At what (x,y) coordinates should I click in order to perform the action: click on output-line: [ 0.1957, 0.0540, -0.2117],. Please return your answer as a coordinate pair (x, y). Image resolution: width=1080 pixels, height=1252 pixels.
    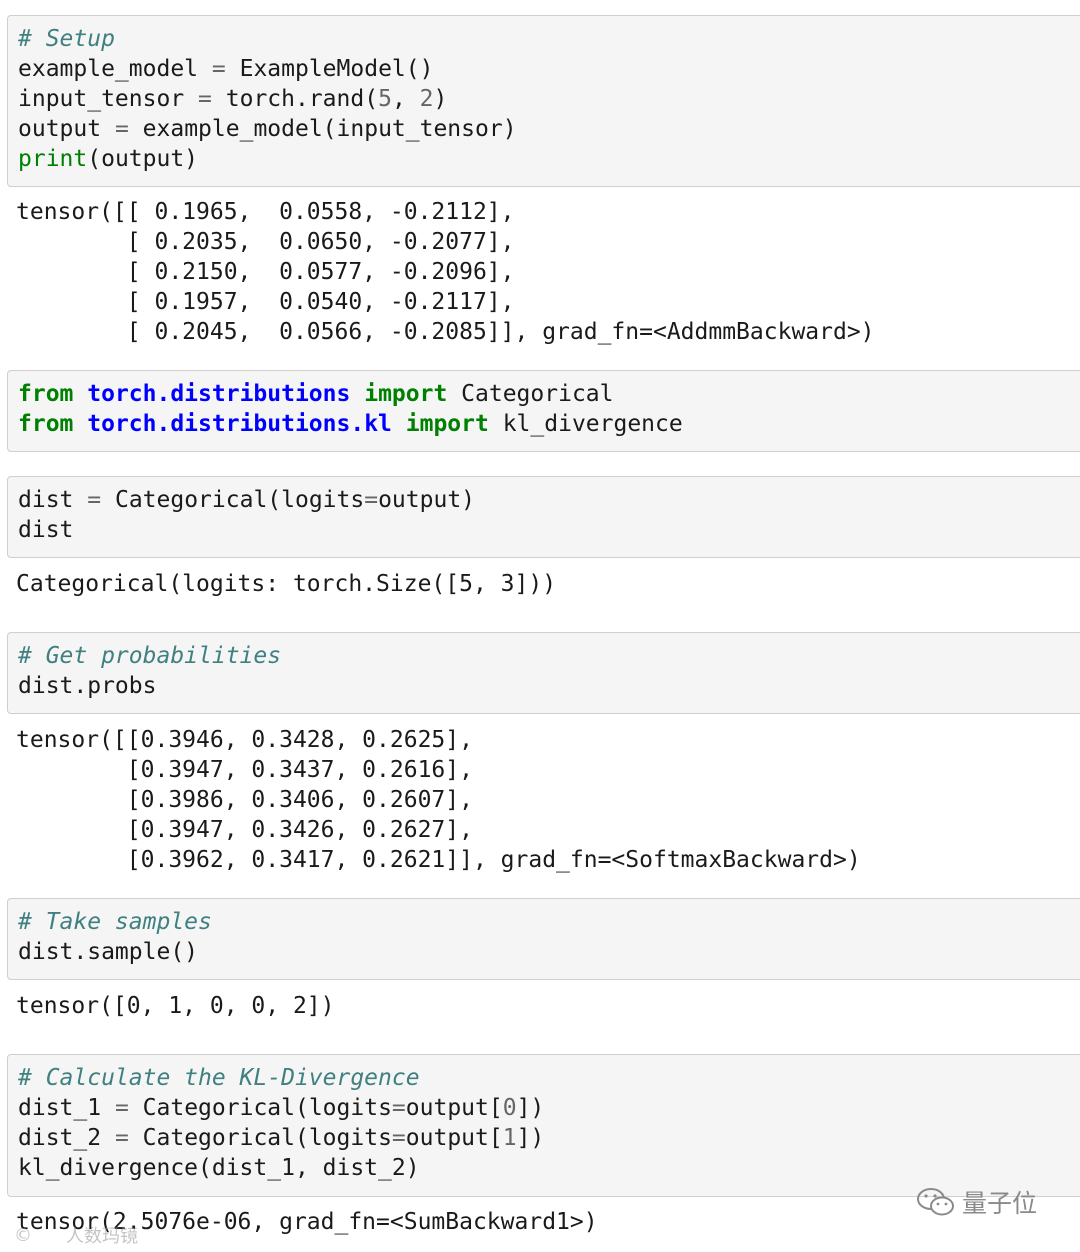
    Looking at the image, I should click on (265, 302).